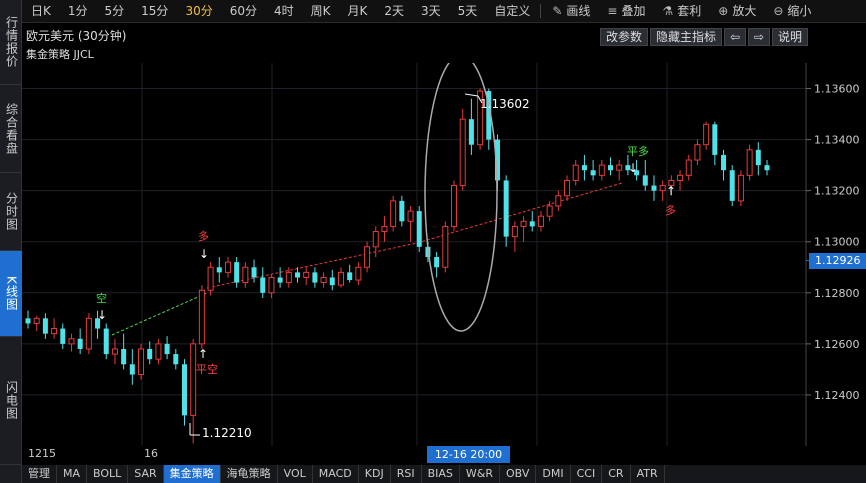 The width and height of the screenshot is (866, 483). I want to click on tab-flash: 闪电图, so click(11, 401).